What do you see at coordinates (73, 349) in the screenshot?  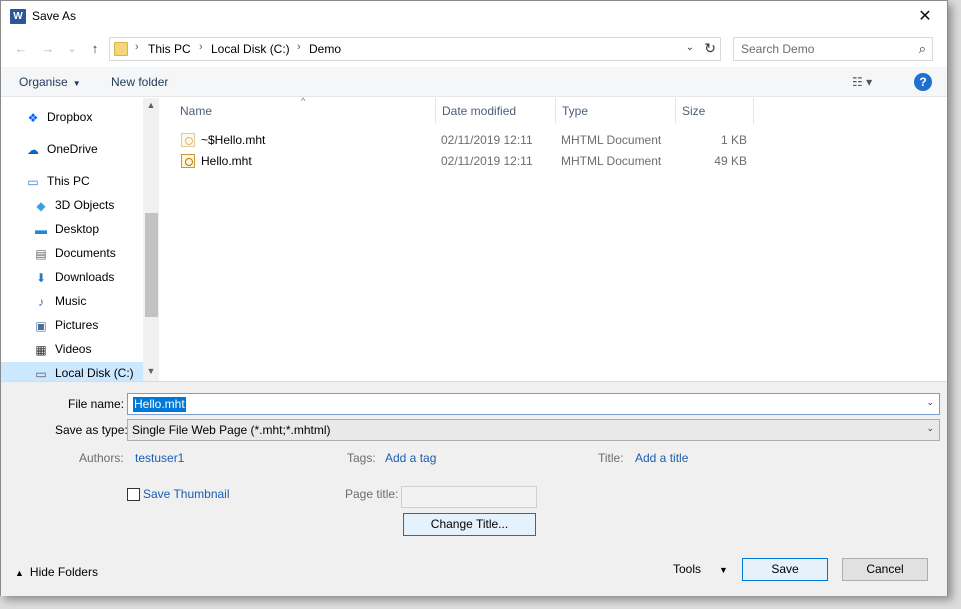 I see `sidebar-item-label: Videos` at bounding box center [73, 349].